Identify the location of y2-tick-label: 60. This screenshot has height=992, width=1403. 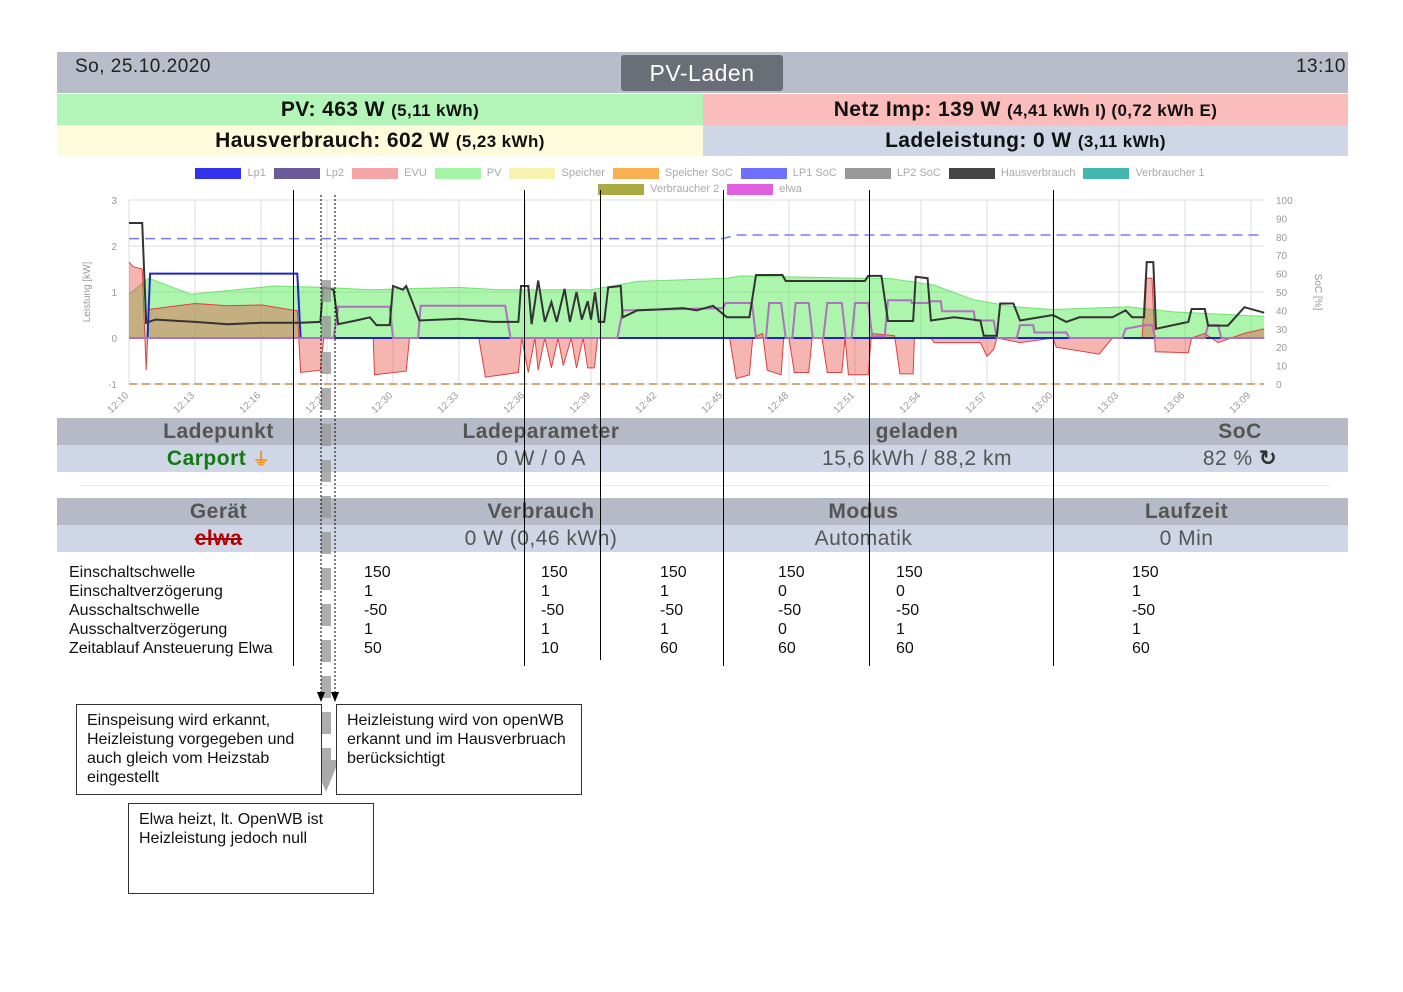
(1282, 275).